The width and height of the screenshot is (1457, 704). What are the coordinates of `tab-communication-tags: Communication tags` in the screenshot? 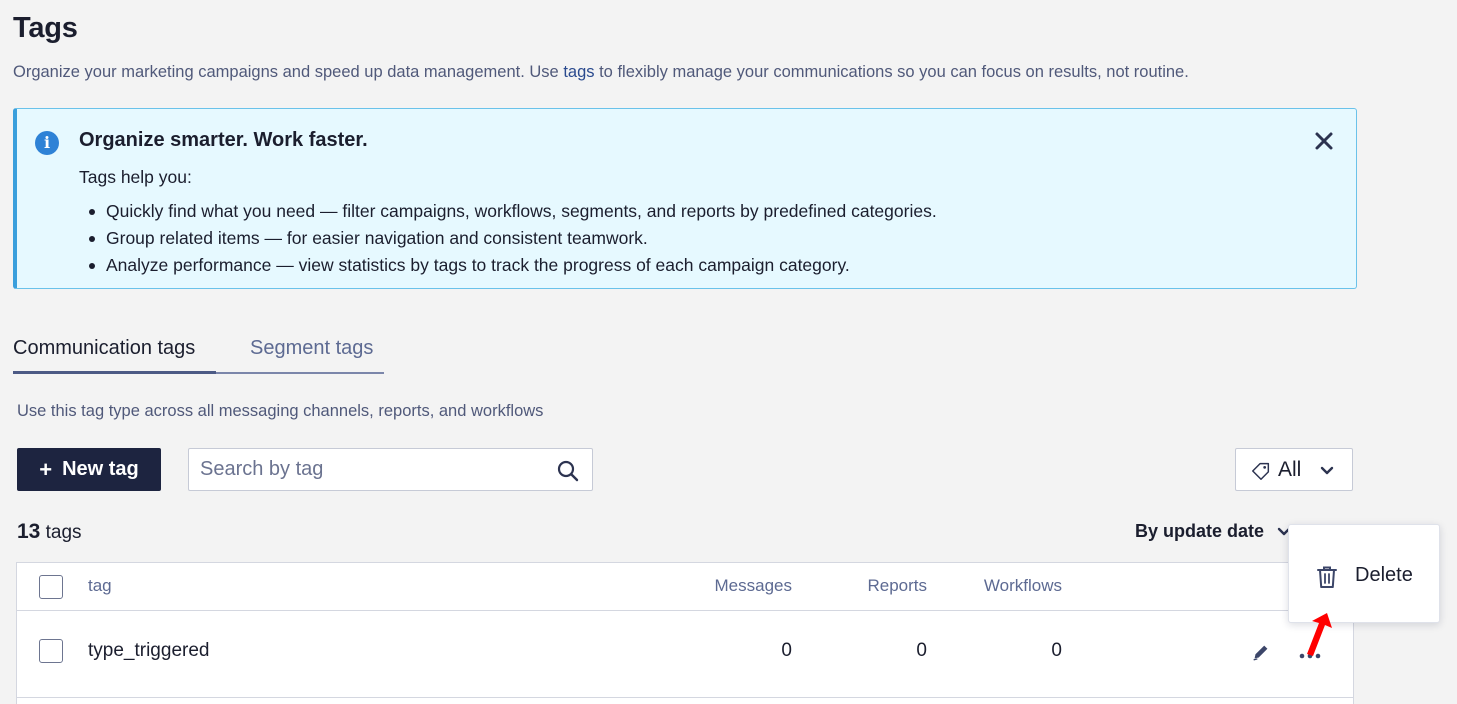 It's located at (114, 353).